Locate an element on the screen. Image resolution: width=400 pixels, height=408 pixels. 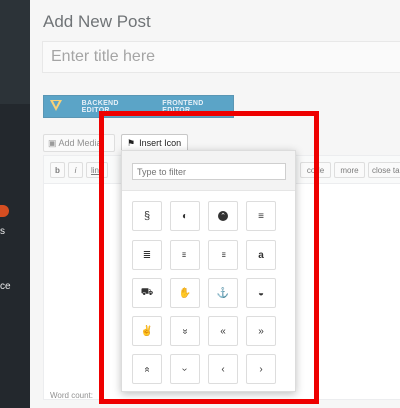
page-builder-bar: BACKEND EDITOR FRONTEND EDITOR is located at coordinates (138, 106).